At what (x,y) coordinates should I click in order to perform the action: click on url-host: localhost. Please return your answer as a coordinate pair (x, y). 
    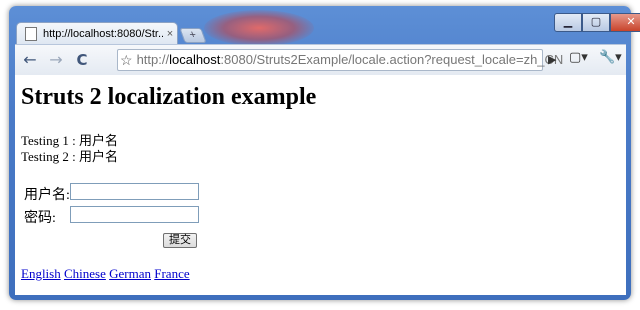
    Looking at the image, I should click on (195, 59).